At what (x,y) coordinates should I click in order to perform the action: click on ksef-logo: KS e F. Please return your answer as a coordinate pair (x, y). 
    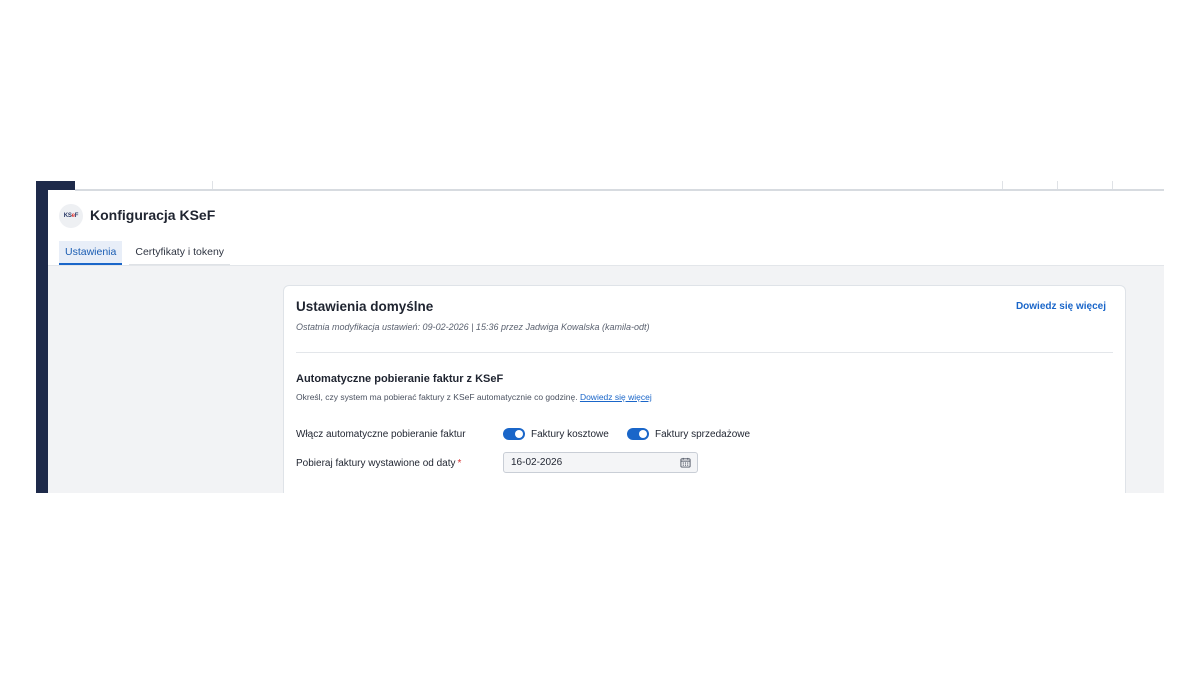
    Looking at the image, I should click on (71, 216).